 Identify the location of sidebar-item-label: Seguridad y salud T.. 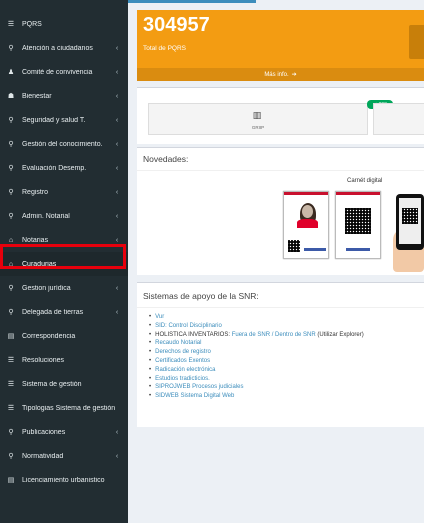
(54, 120).